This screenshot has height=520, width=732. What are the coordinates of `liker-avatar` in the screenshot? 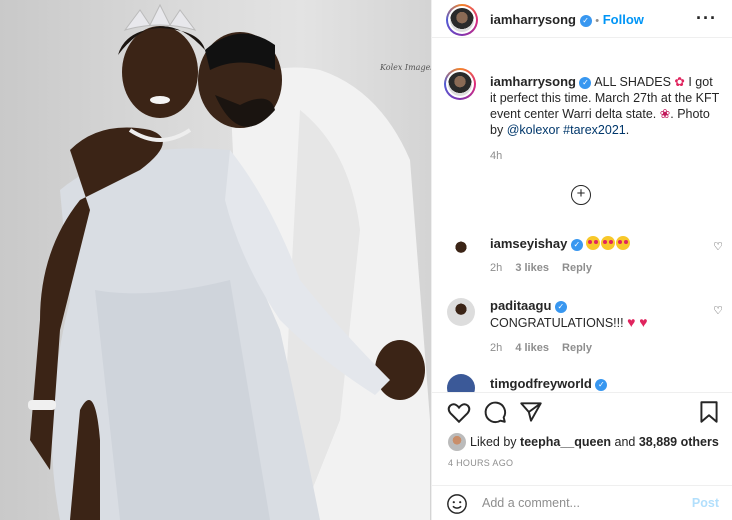 It's located at (457, 442).